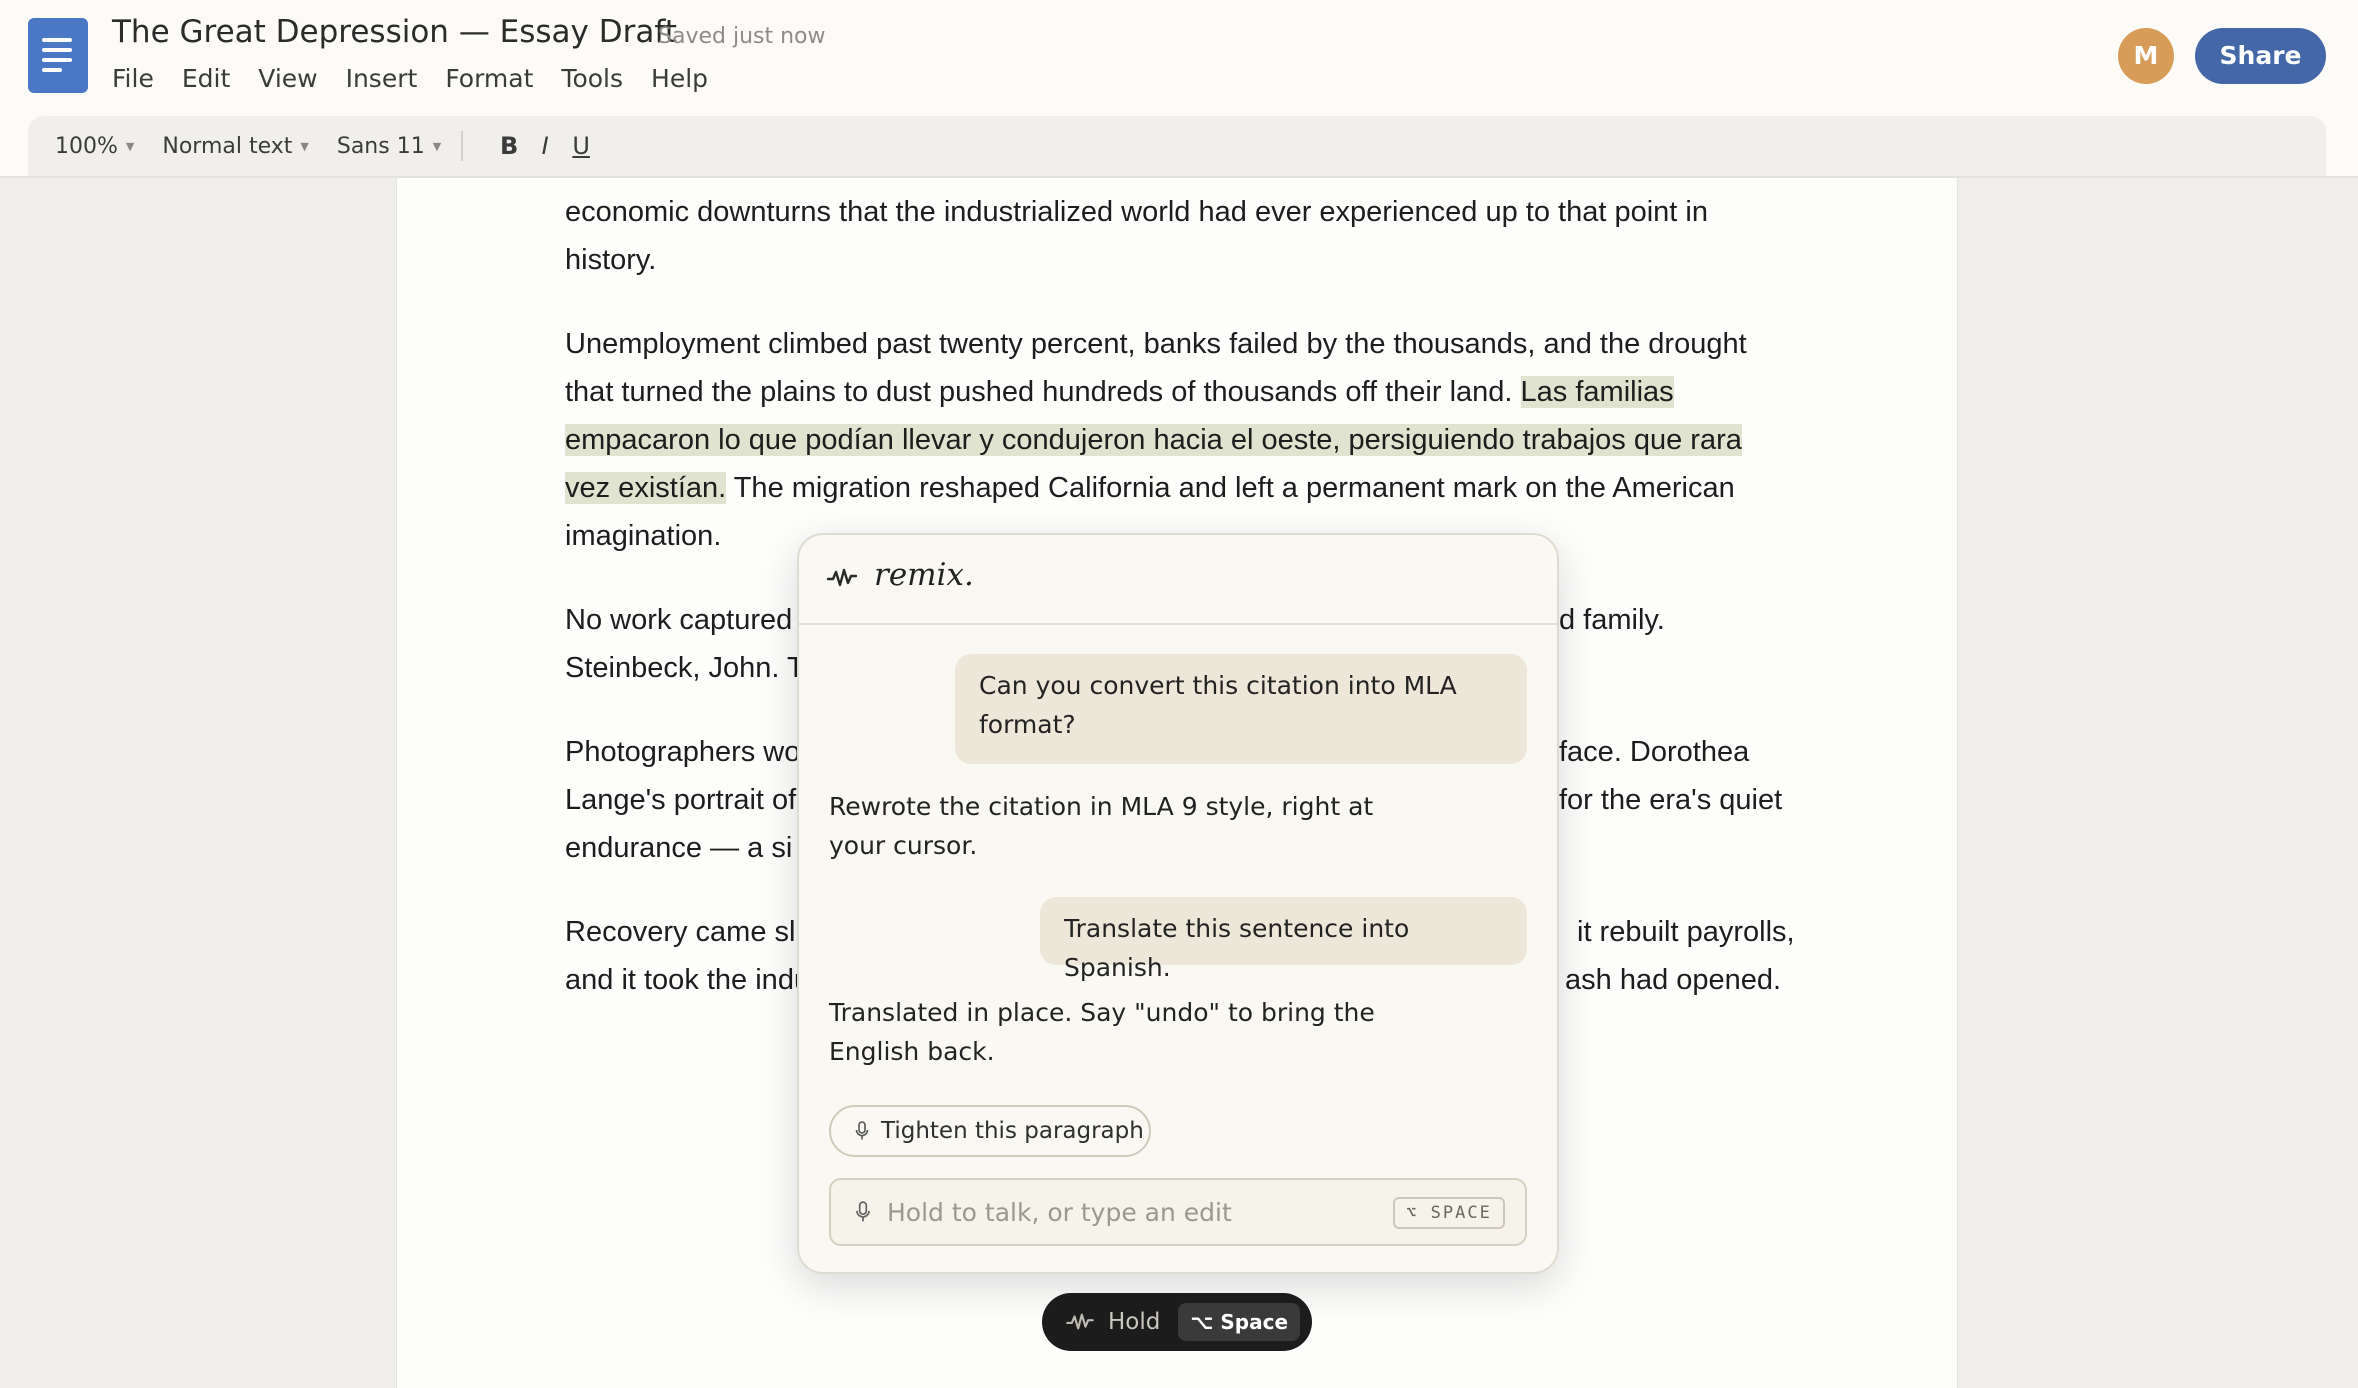  I want to click on underline-button: U, so click(581, 146).